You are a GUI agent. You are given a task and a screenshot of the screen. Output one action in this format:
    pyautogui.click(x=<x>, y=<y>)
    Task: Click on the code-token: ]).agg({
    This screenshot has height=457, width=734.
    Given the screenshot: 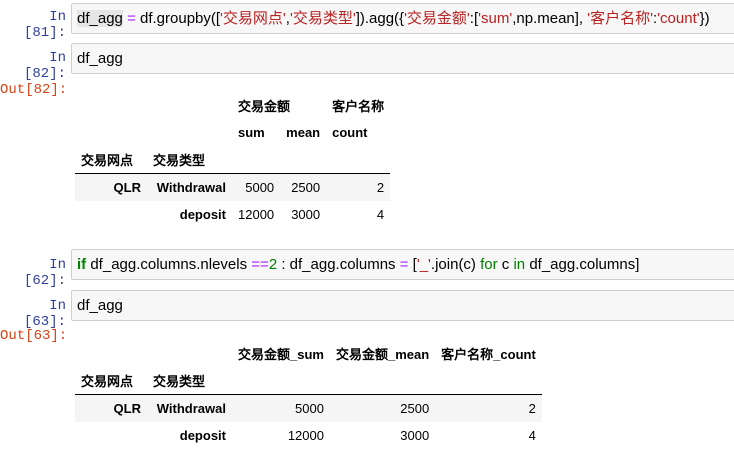 What is the action you would take?
    pyautogui.click(x=380, y=18)
    